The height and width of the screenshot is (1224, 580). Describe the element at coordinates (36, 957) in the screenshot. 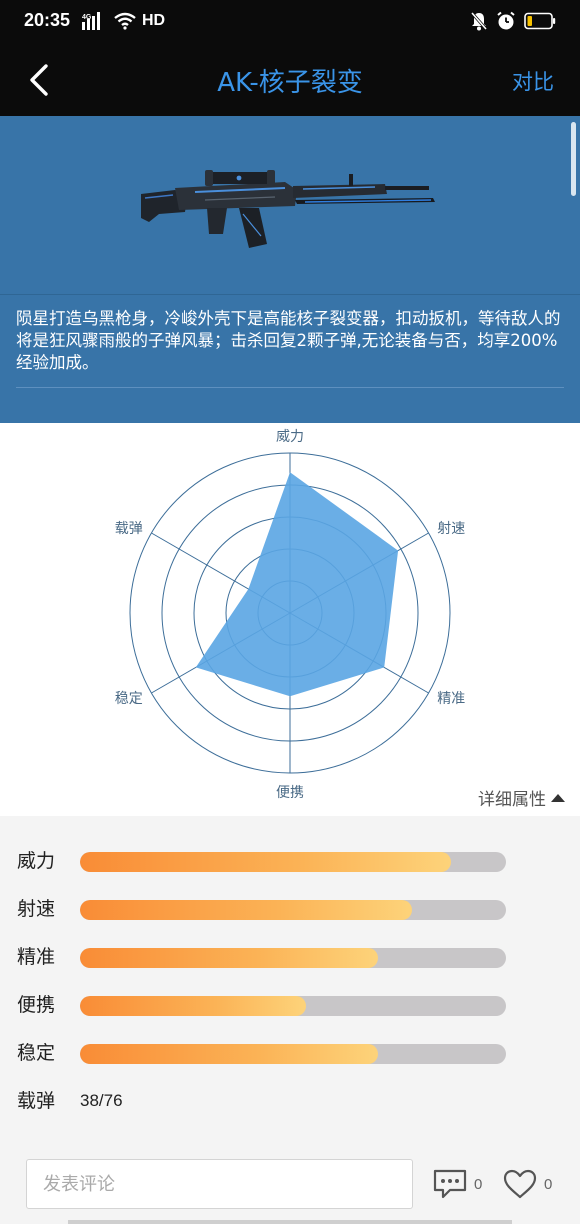

I see `stat-label: 精准` at that location.